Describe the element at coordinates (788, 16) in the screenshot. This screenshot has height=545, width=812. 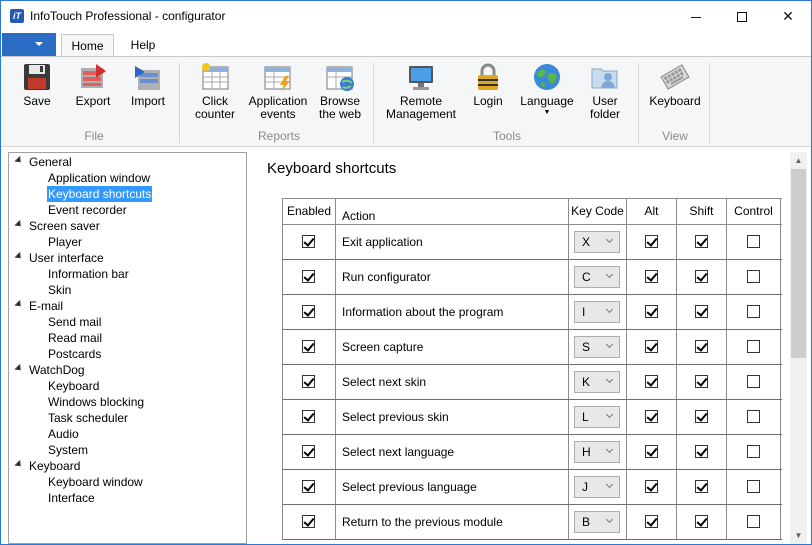
I see `close-button: ✕` at that location.